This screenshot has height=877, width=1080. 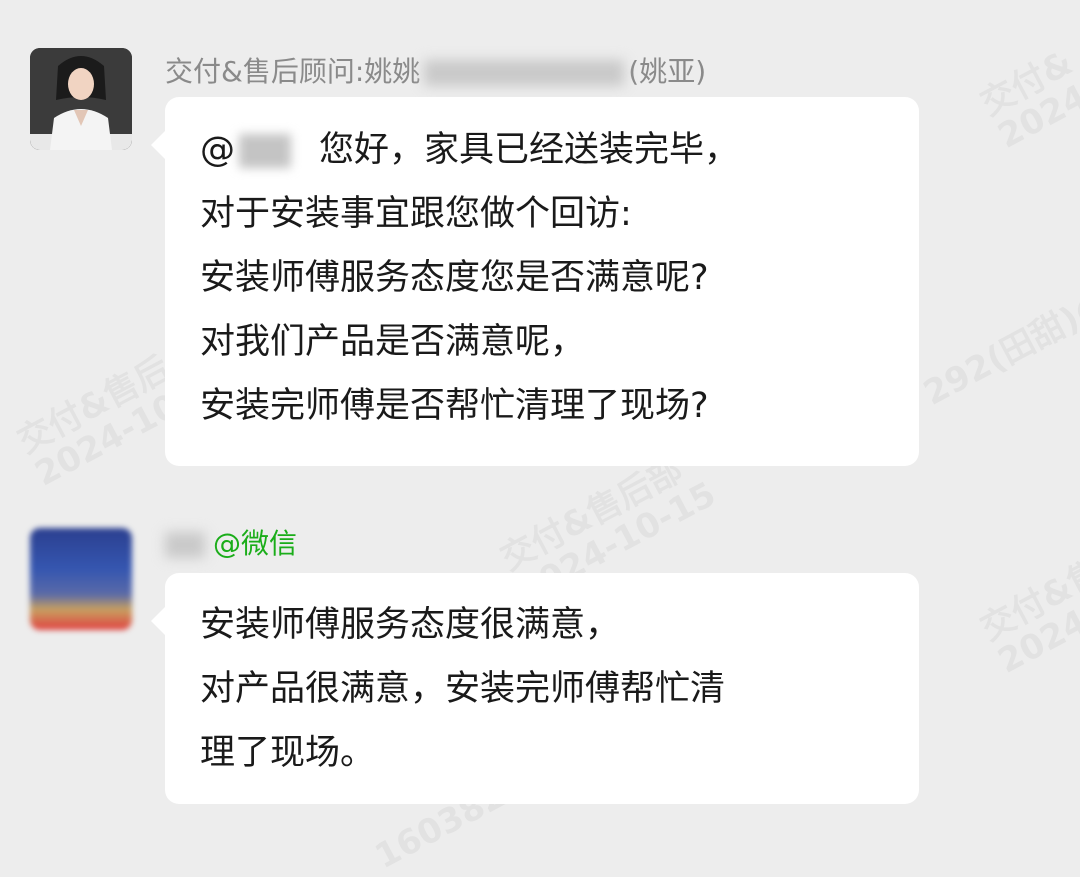 What do you see at coordinates (293, 71) in the screenshot?
I see `sender-name-prefix: 交付&售后顾问:姚姚` at bounding box center [293, 71].